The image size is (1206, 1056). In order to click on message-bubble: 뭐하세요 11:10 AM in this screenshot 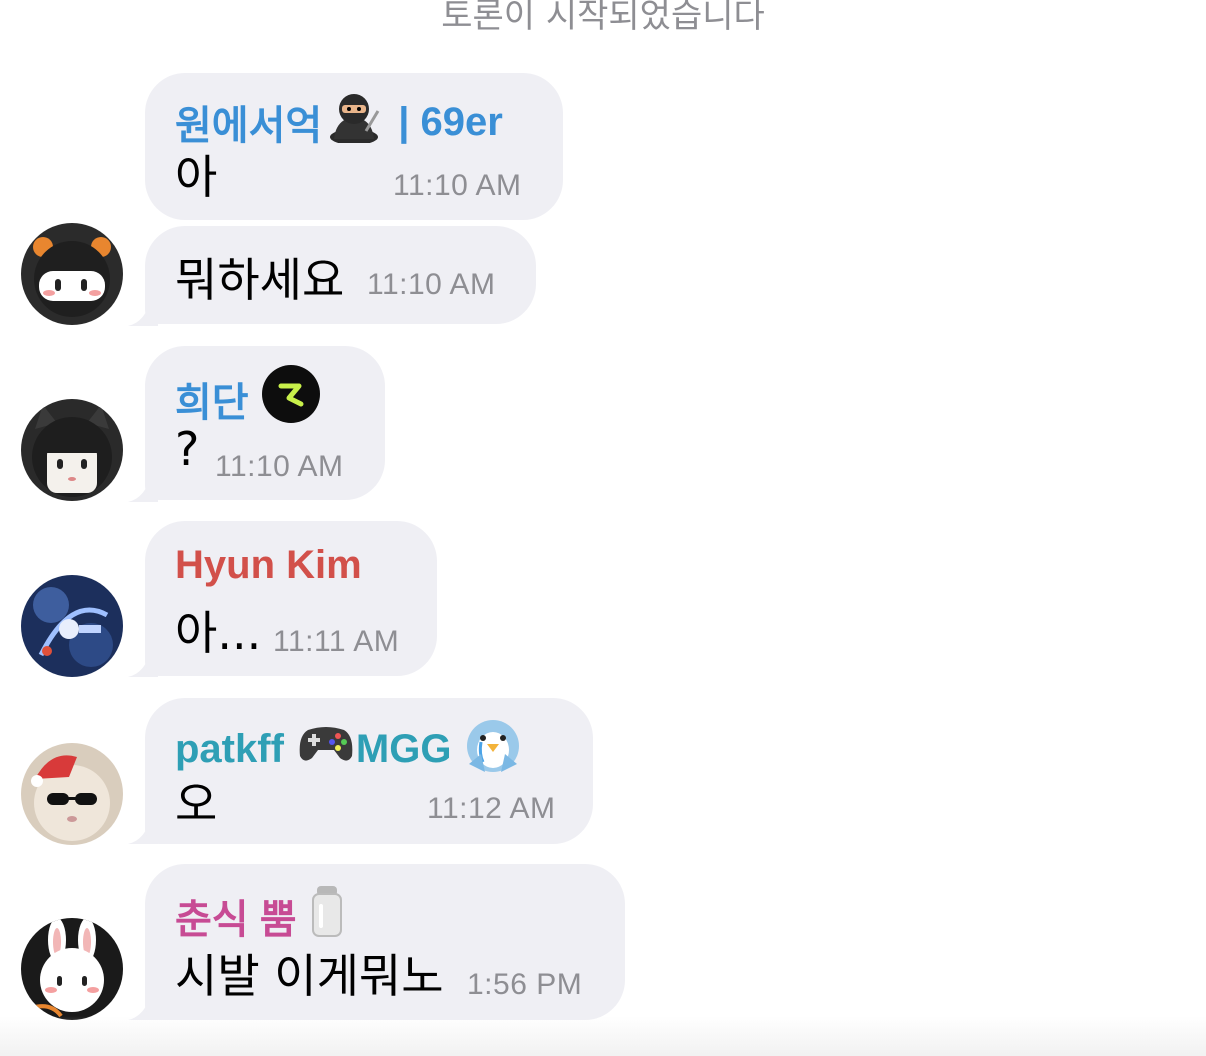, I will do `click(340, 275)`.